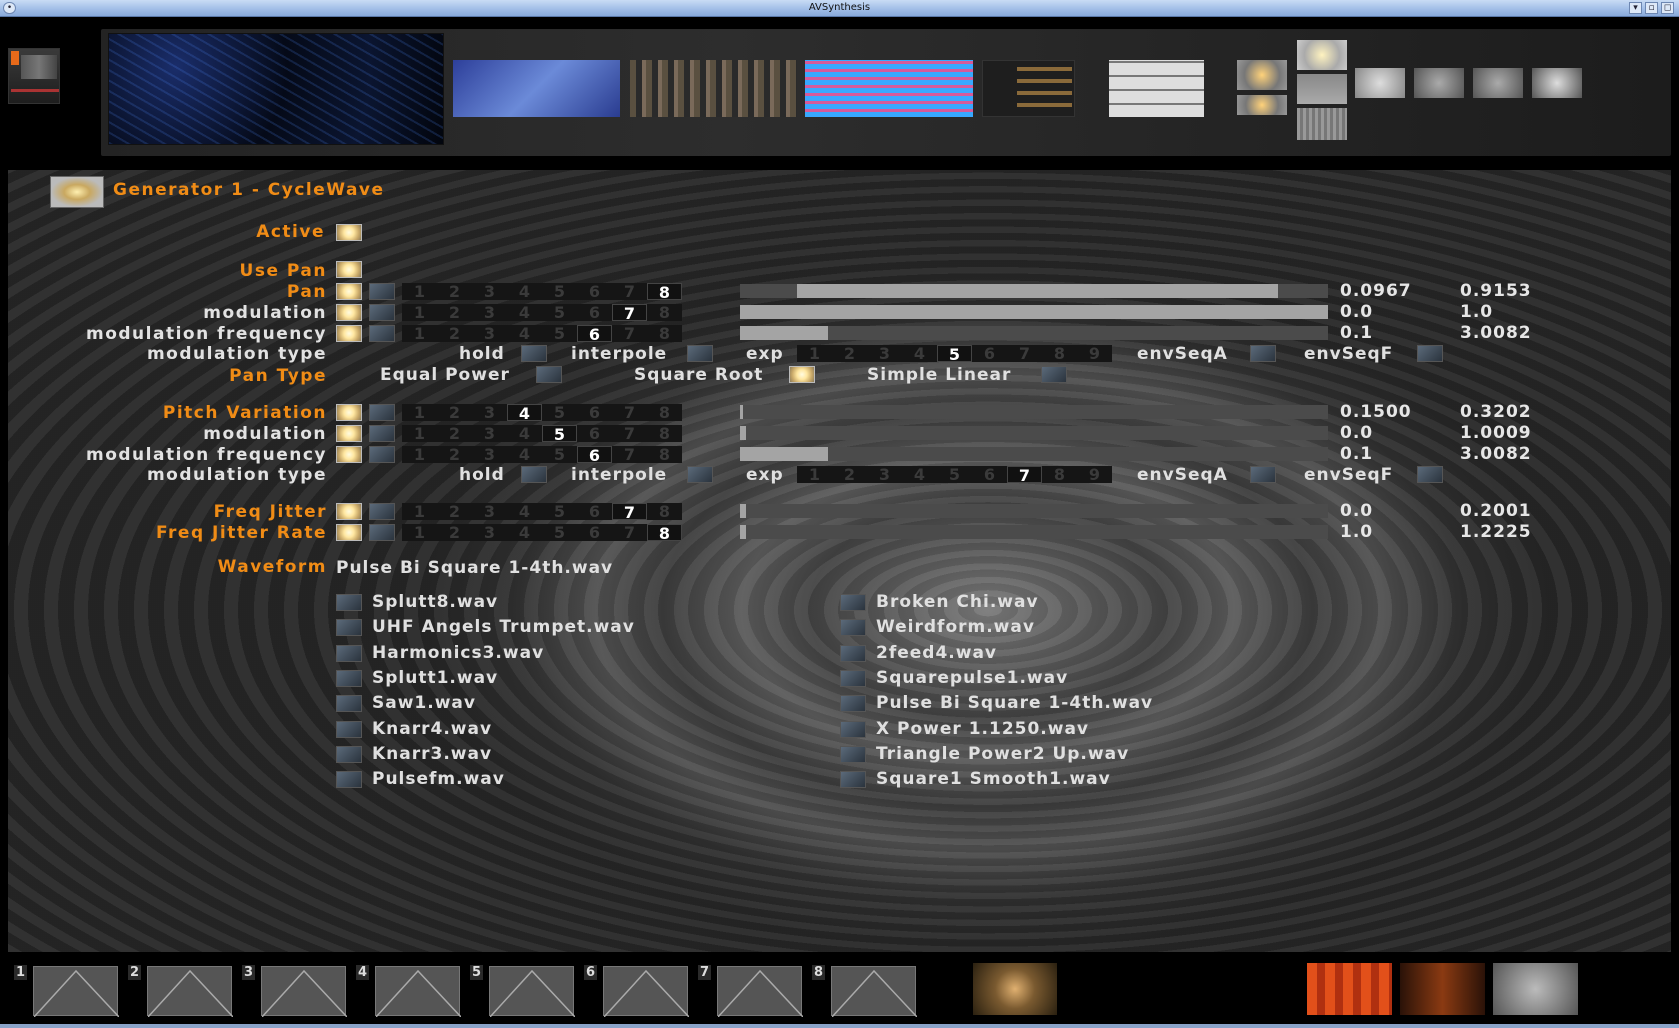  Describe the element at coordinates (534, 353) in the screenshot. I see `pan-hold-button` at that location.